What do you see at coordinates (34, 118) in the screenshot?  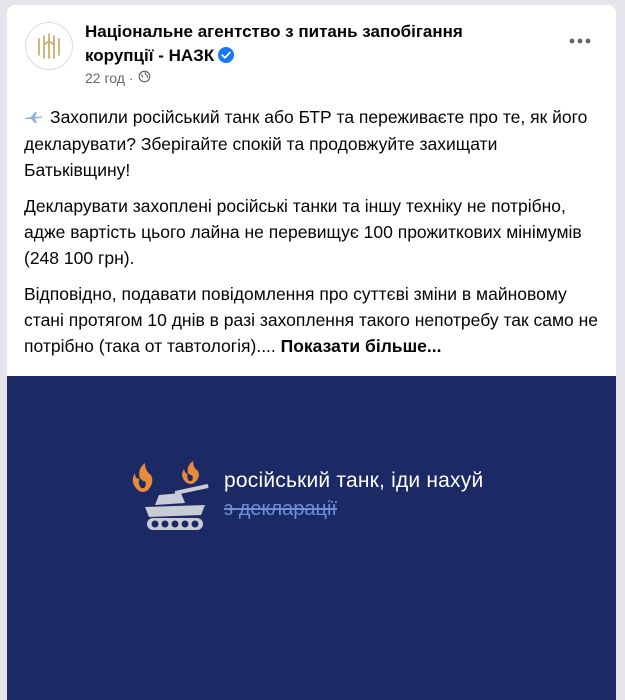 I see `airplane-emoji-icon` at bounding box center [34, 118].